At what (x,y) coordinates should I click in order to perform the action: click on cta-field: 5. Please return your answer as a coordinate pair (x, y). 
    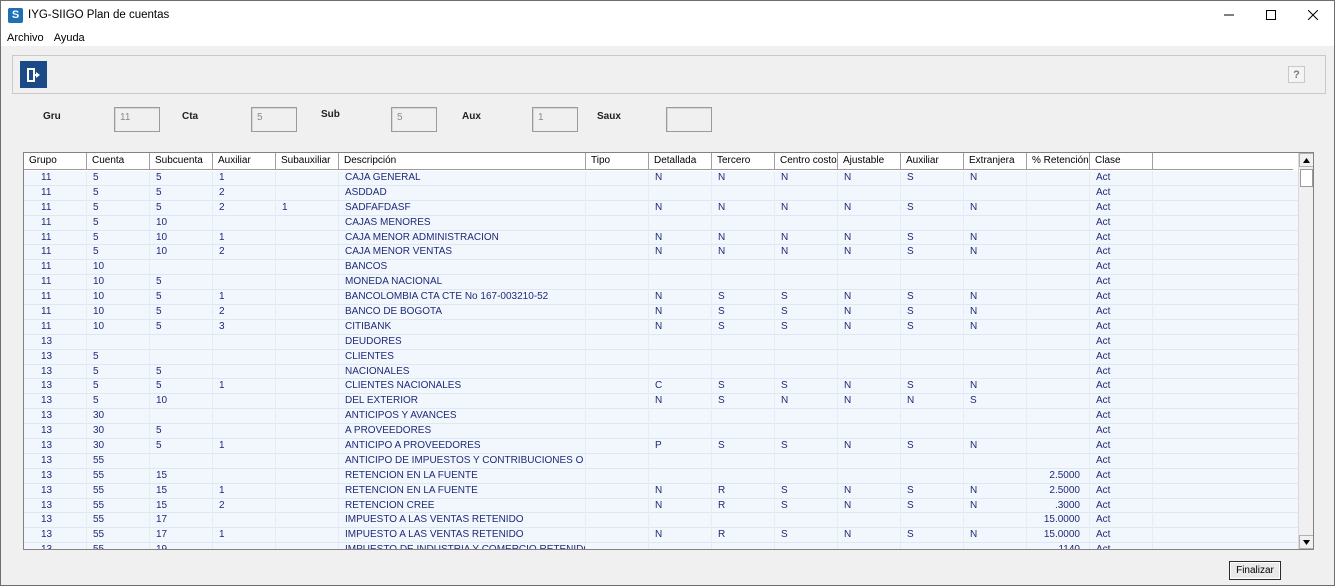
    Looking at the image, I should click on (274, 119).